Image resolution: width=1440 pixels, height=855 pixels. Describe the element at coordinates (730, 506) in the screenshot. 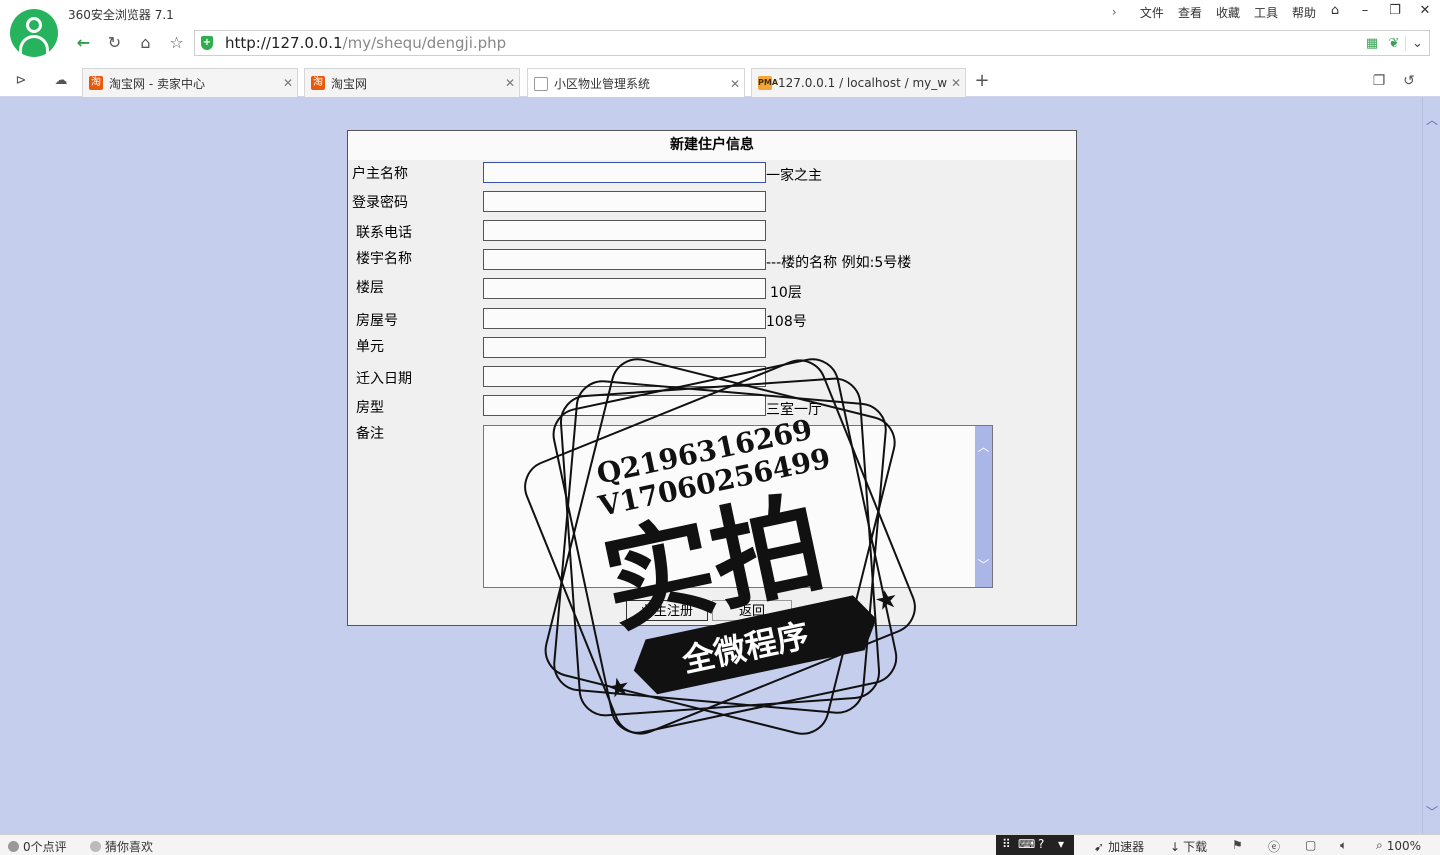

I see `remark-textarea` at that location.